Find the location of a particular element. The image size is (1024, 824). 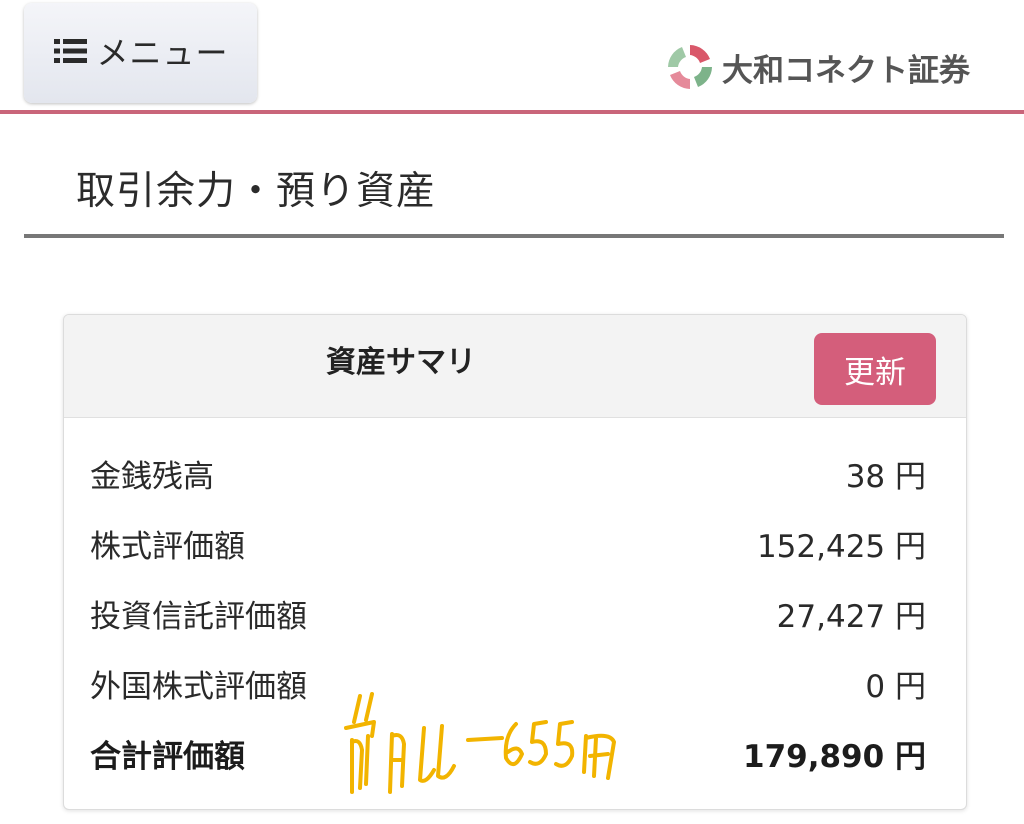

row-value: 27,427 円 is located at coordinates (851, 617).